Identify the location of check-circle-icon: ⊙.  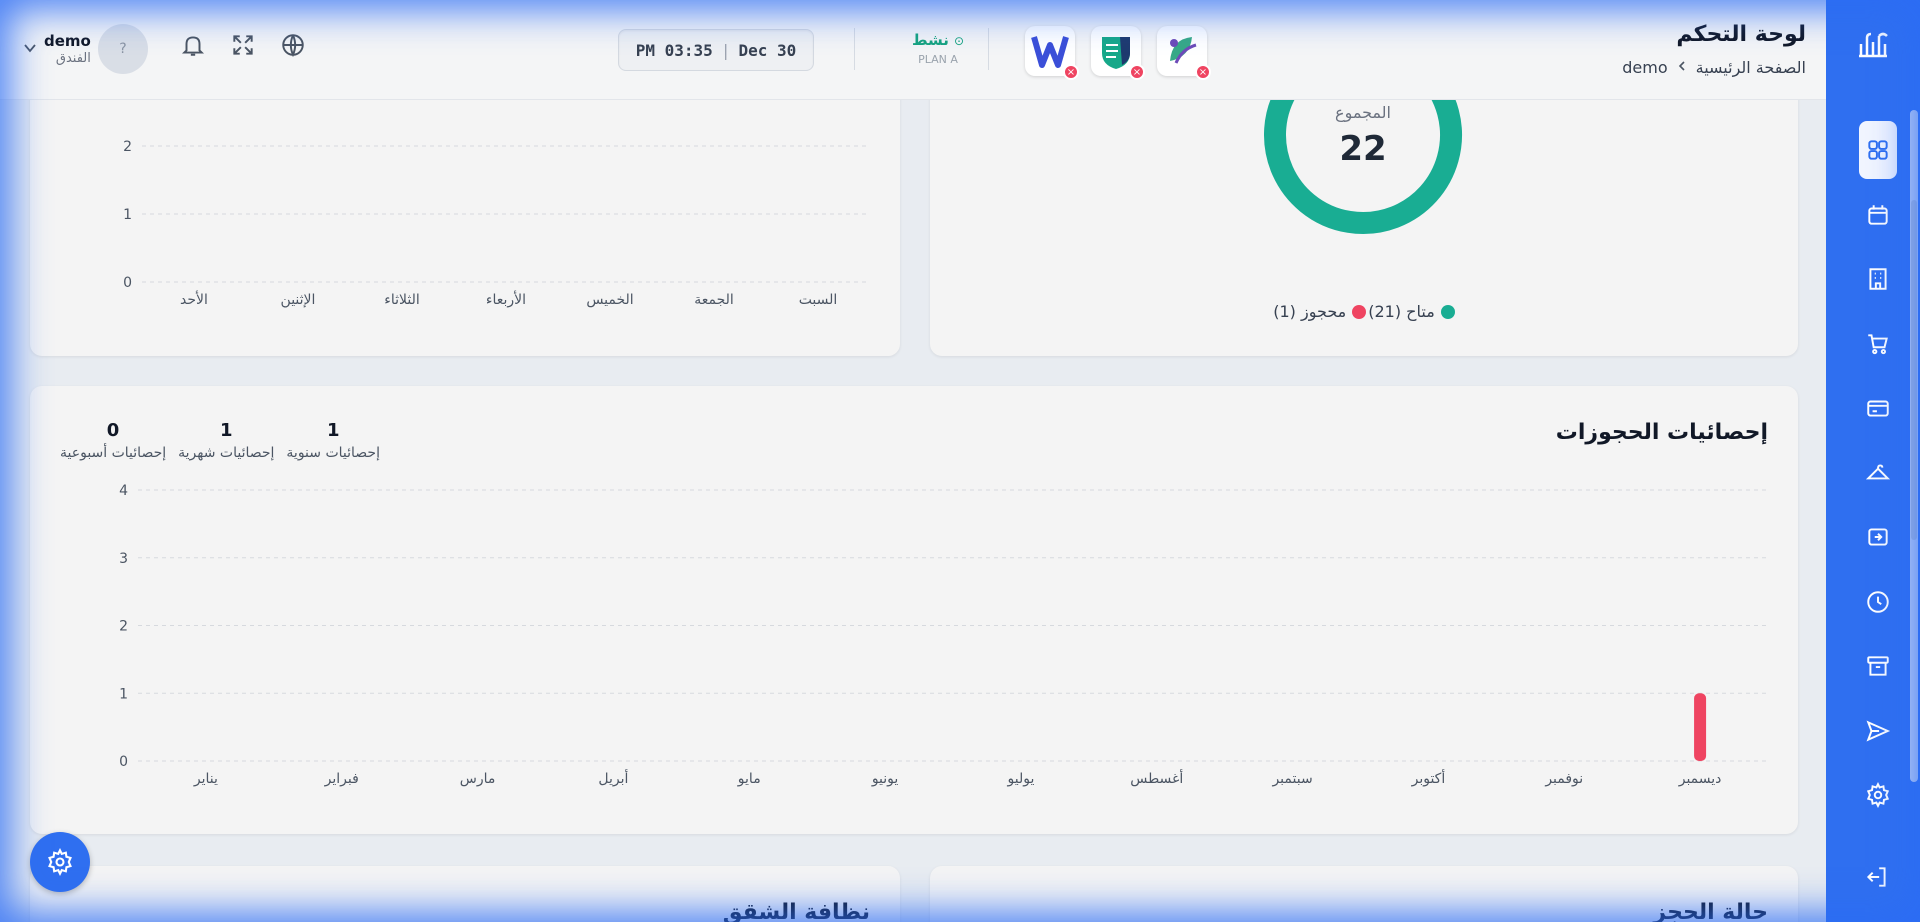
(959, 41).